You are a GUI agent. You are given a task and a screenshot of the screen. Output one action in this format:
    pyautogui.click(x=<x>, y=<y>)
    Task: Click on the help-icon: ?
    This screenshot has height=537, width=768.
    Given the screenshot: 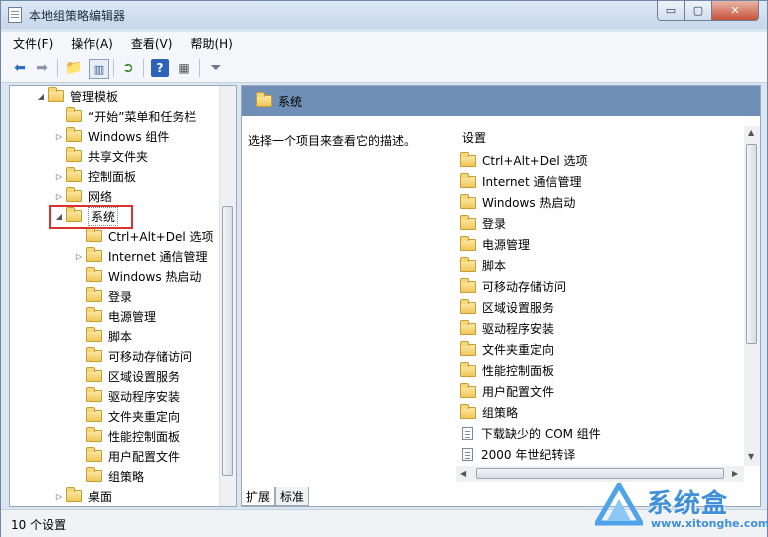 What is the action you would take?
    pyautogui.click(x=160, y=68)
    